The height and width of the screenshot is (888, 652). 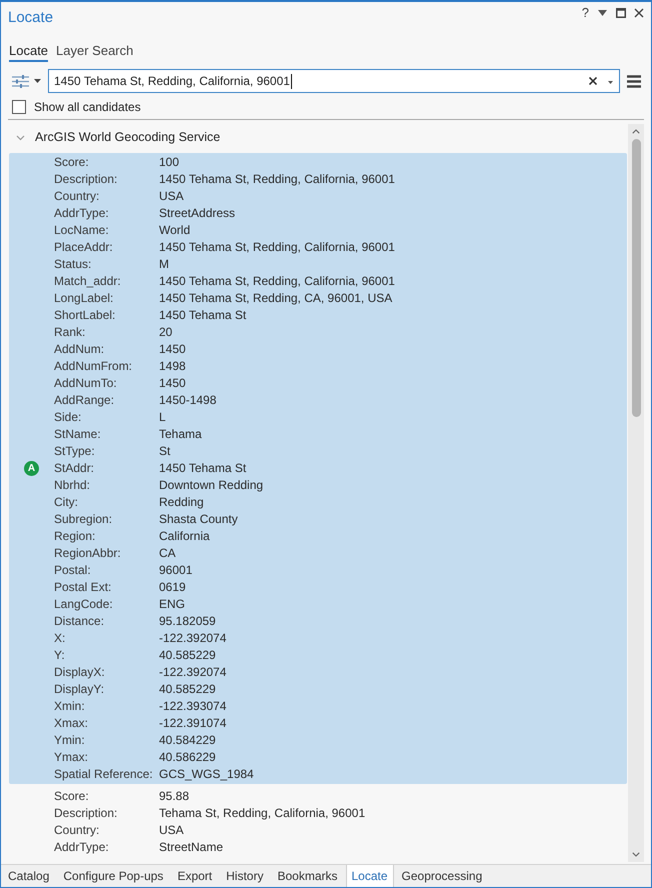 What do you see at coordinates (262, 813) in the screenshot?
I see `field-value: Tehama St, Redding, California, 96001` at bounding box center [262, 813].